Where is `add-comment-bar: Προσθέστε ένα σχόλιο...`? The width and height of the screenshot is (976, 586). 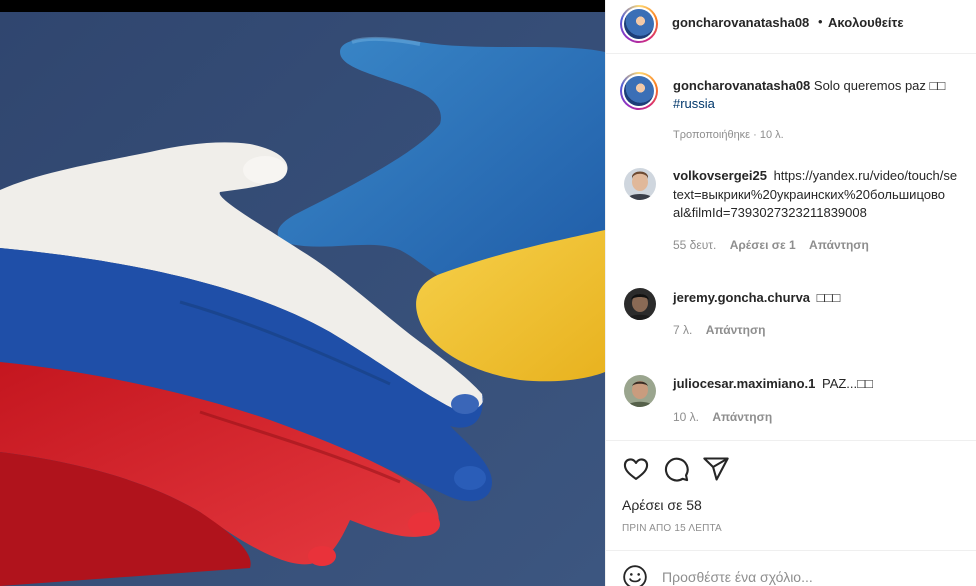
add-comment-bar: Προσθέστε ένα σχόλιο... is located at coordinates (791, 568).